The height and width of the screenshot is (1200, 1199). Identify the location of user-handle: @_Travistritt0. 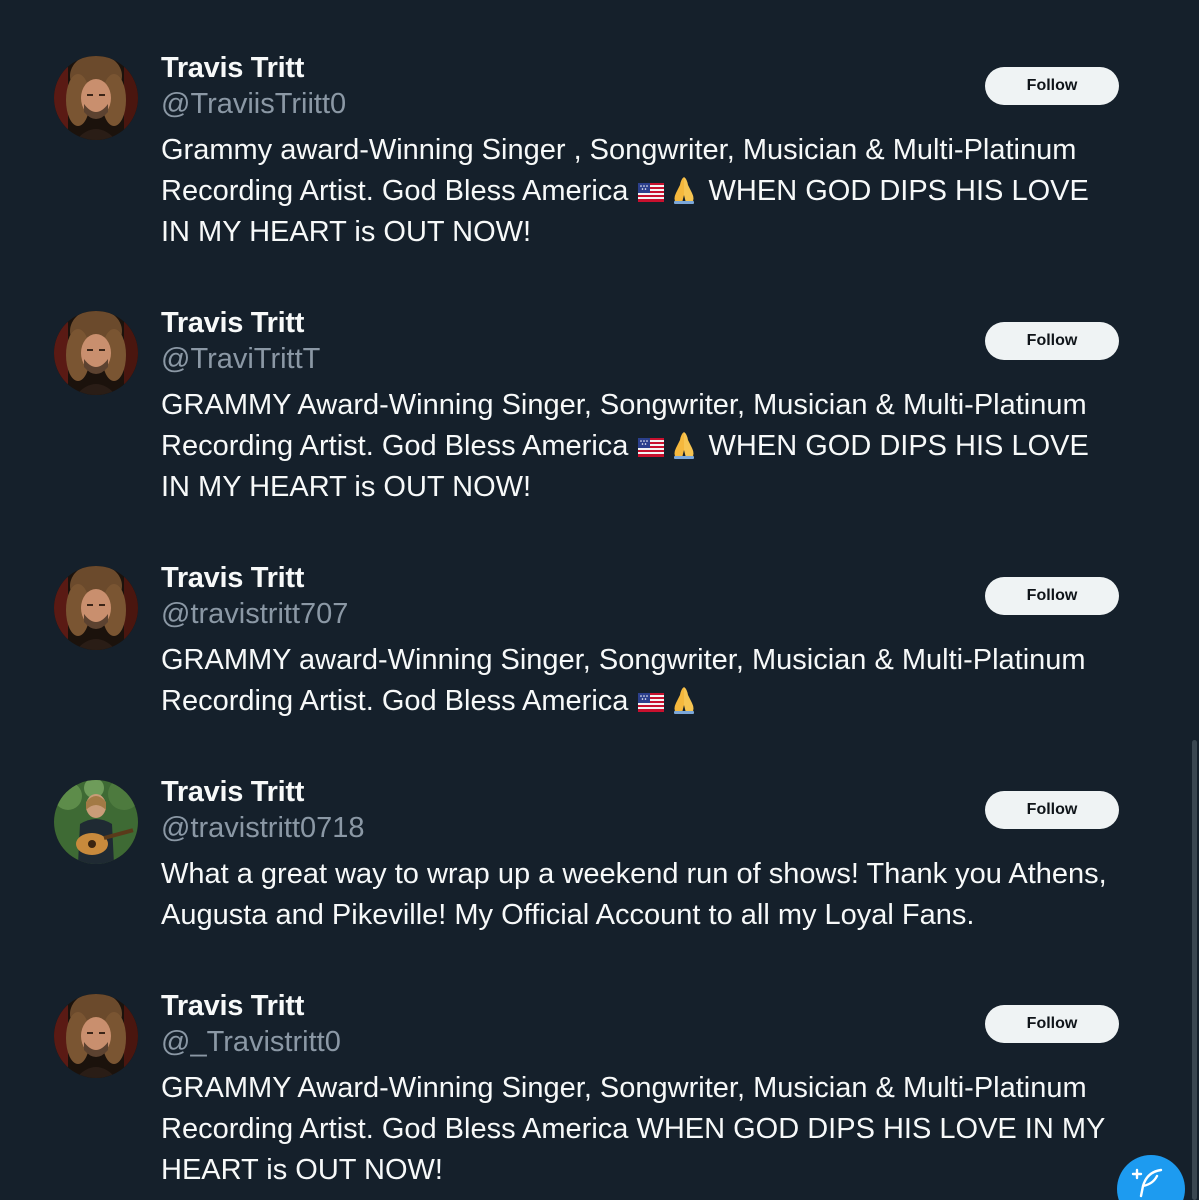
(251, 1042).